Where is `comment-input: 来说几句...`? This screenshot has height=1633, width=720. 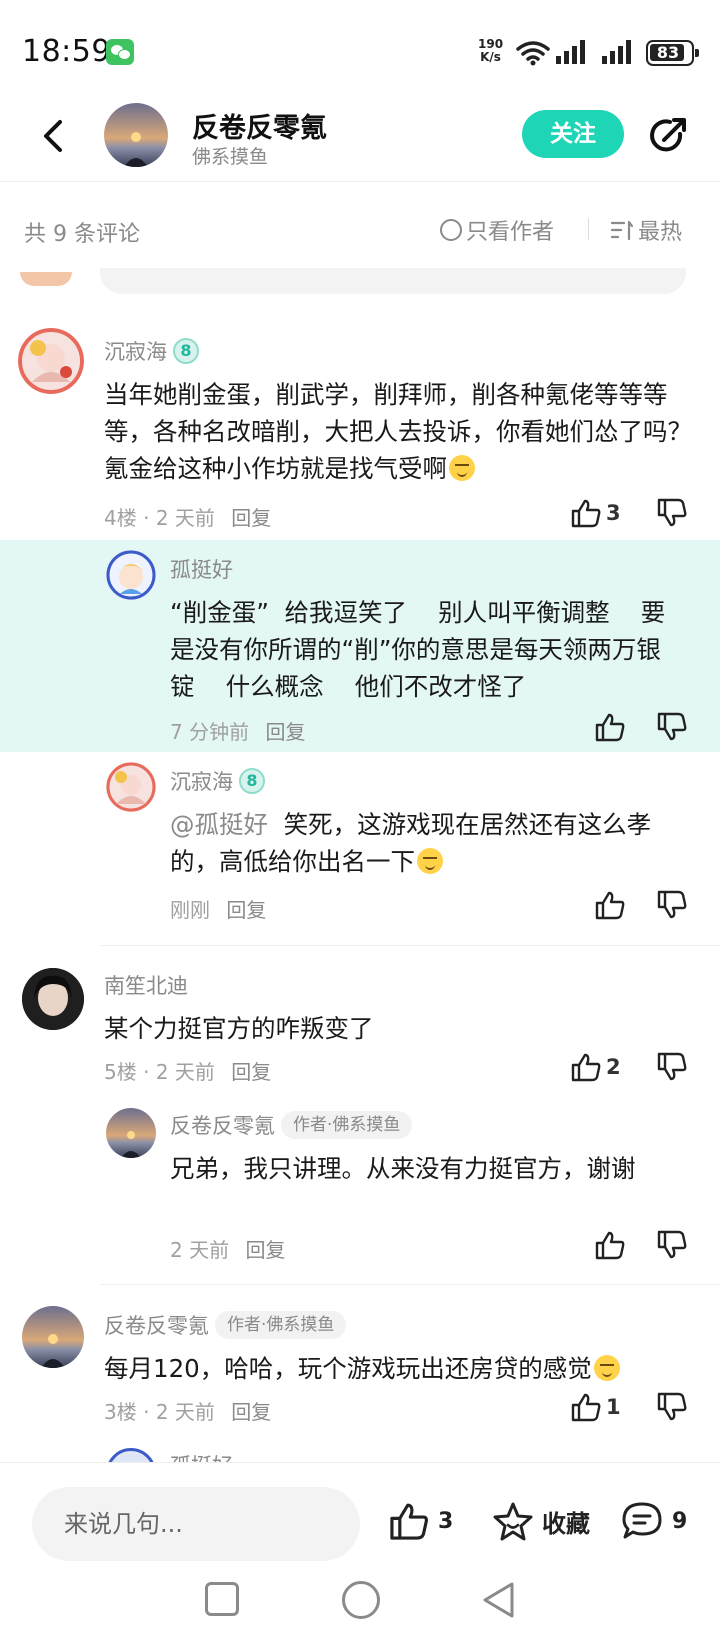
comment-input: 来说几句... is located at coordinates (196, 1524).